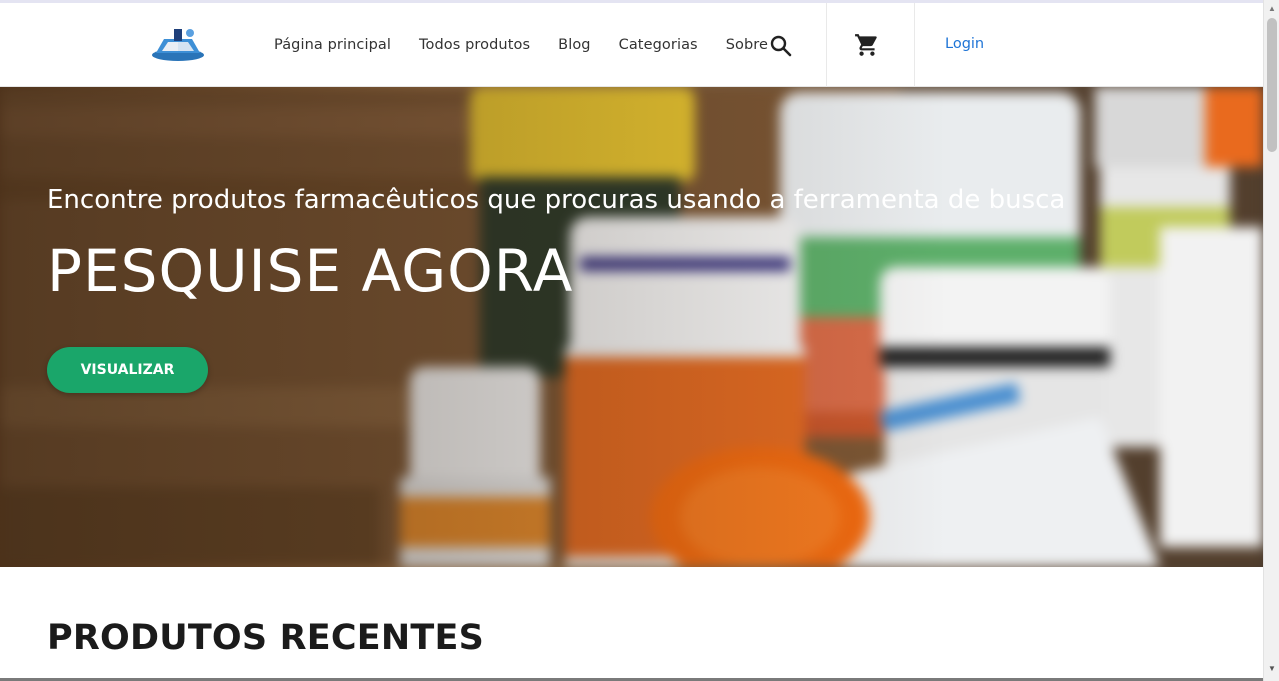 The image size is (1279, 681). Describe the element at coordinates (1271, 670) in the screenshot. I see `scroll-down-arrow-icon: ▼` at that location.